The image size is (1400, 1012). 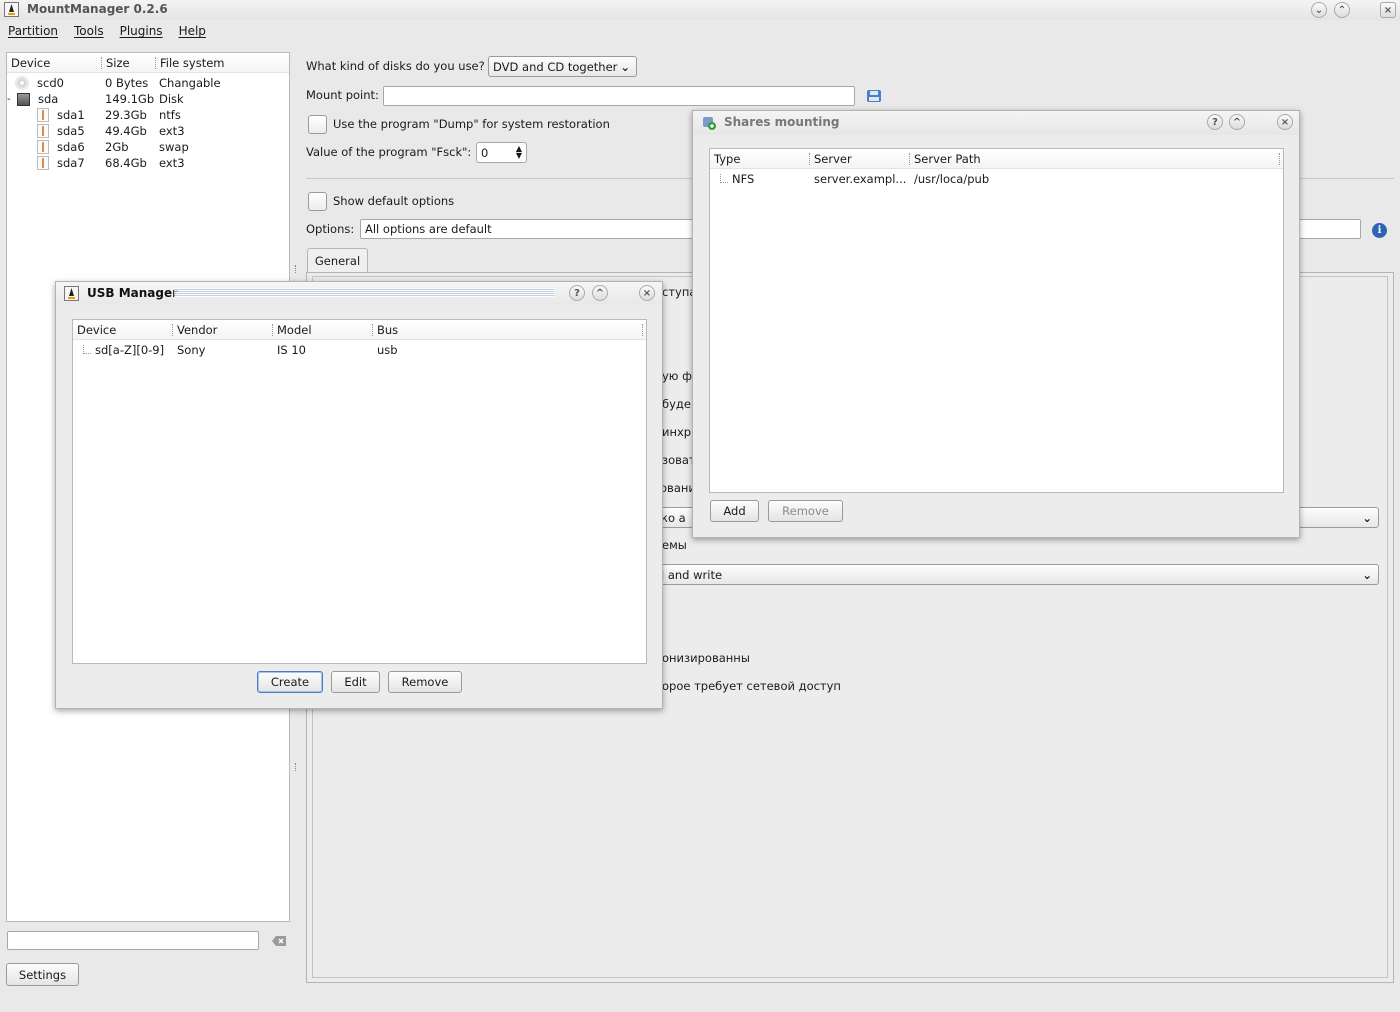 I want to click on tree-row-sda6: sda6 2Gb swap, so click(x=148, y=147).